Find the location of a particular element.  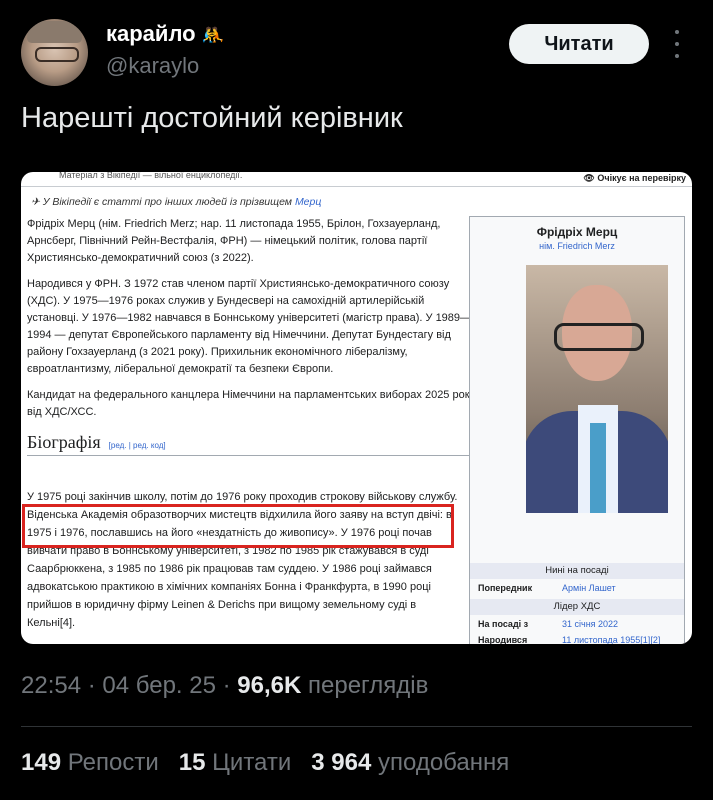

author-avatar is located at coordinates (54, 52).